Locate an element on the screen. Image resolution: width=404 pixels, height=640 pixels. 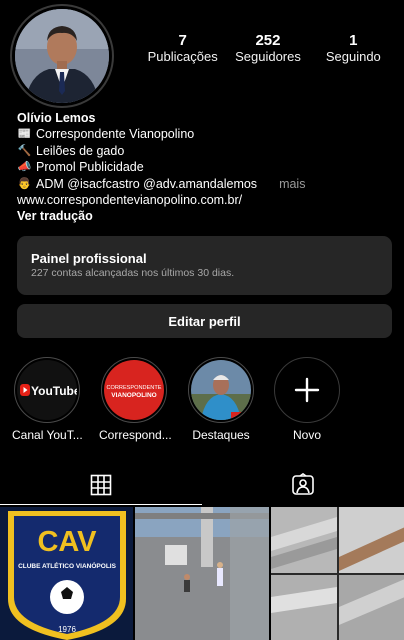
youtube-logo-icon: YouTube is located at coordinates (47, 390).